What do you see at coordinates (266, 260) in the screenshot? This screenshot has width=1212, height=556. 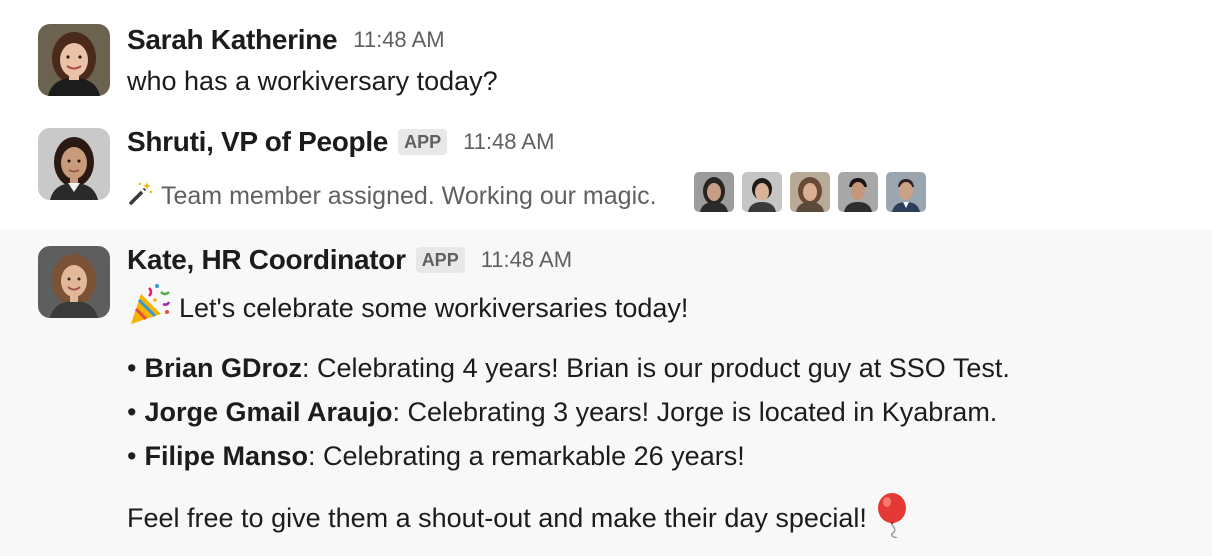 I see `author-name: Kate, HR Coordinator` at bounding box center [266, 260].